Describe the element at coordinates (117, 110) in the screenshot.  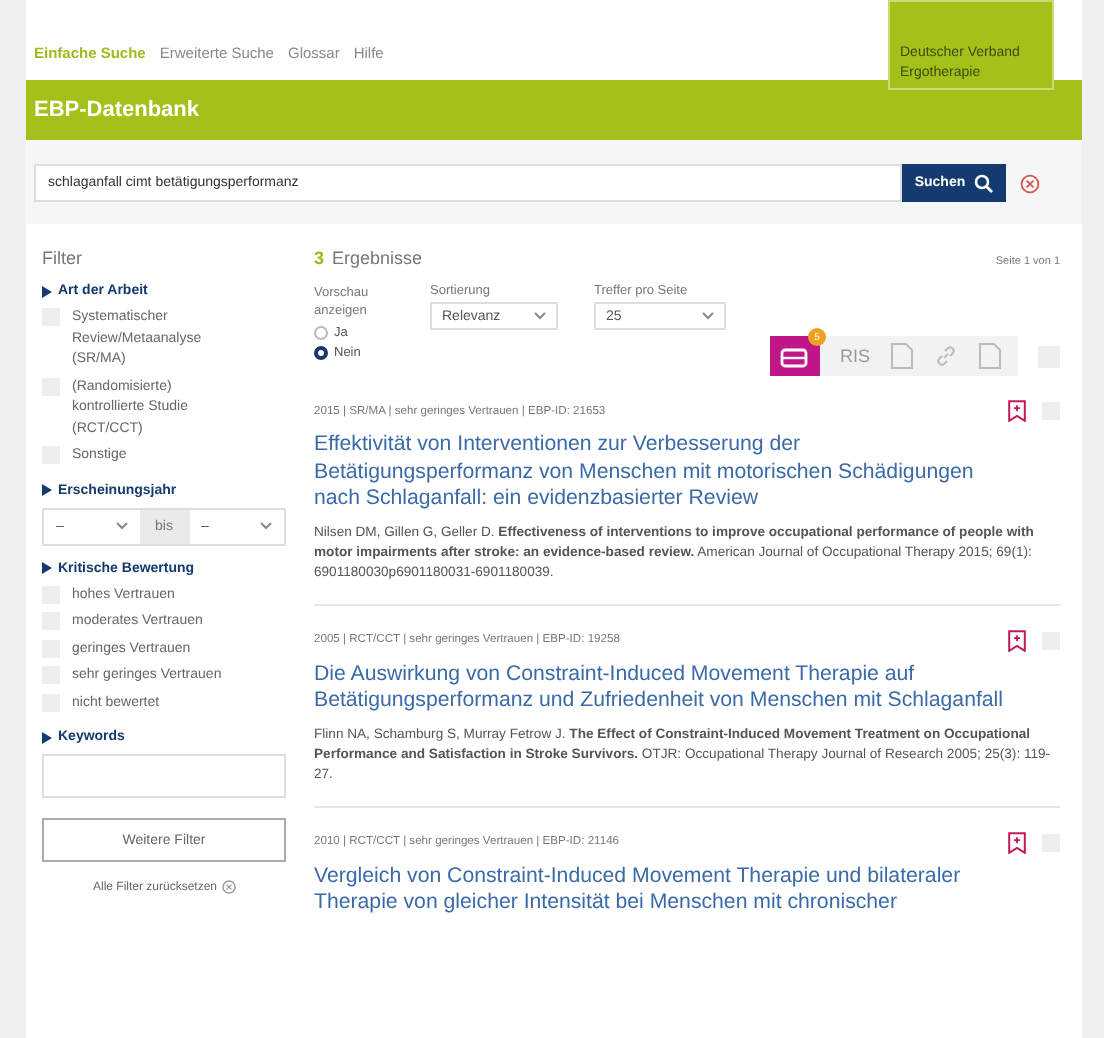
I see `page-title: EBP-Datenbank` at that location.